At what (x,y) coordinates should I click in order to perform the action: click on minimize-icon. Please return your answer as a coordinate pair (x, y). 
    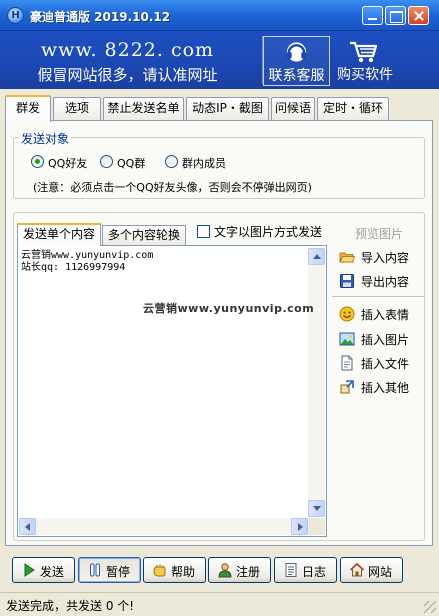
    Looking at the image, I should click on (372, 15).